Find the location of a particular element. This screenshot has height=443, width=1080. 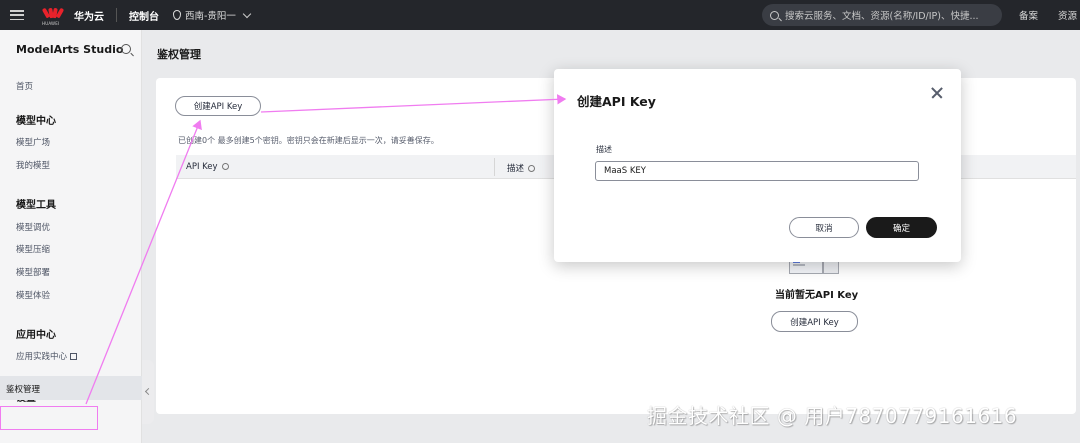

huawei-logo: HUAWEI is located at coordinates (53, 16).